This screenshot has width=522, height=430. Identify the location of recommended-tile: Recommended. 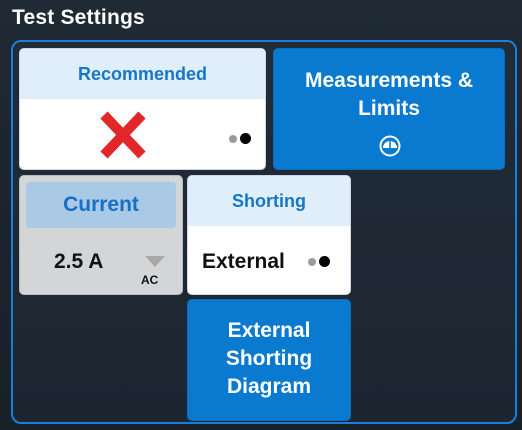
(142, 109).